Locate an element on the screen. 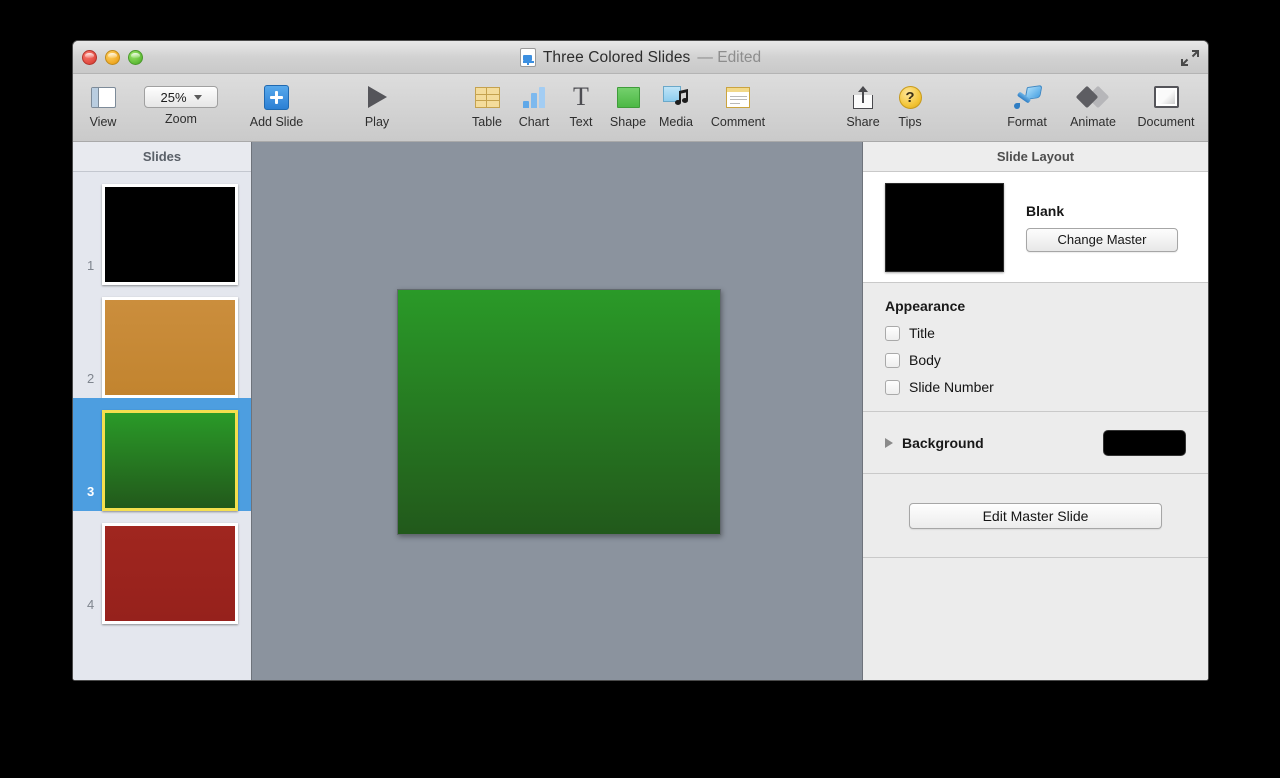 This screenshot has width=1280, height=778. edit-master-slide-button: Edit Master Slide is located at coordinates (1035, 515).